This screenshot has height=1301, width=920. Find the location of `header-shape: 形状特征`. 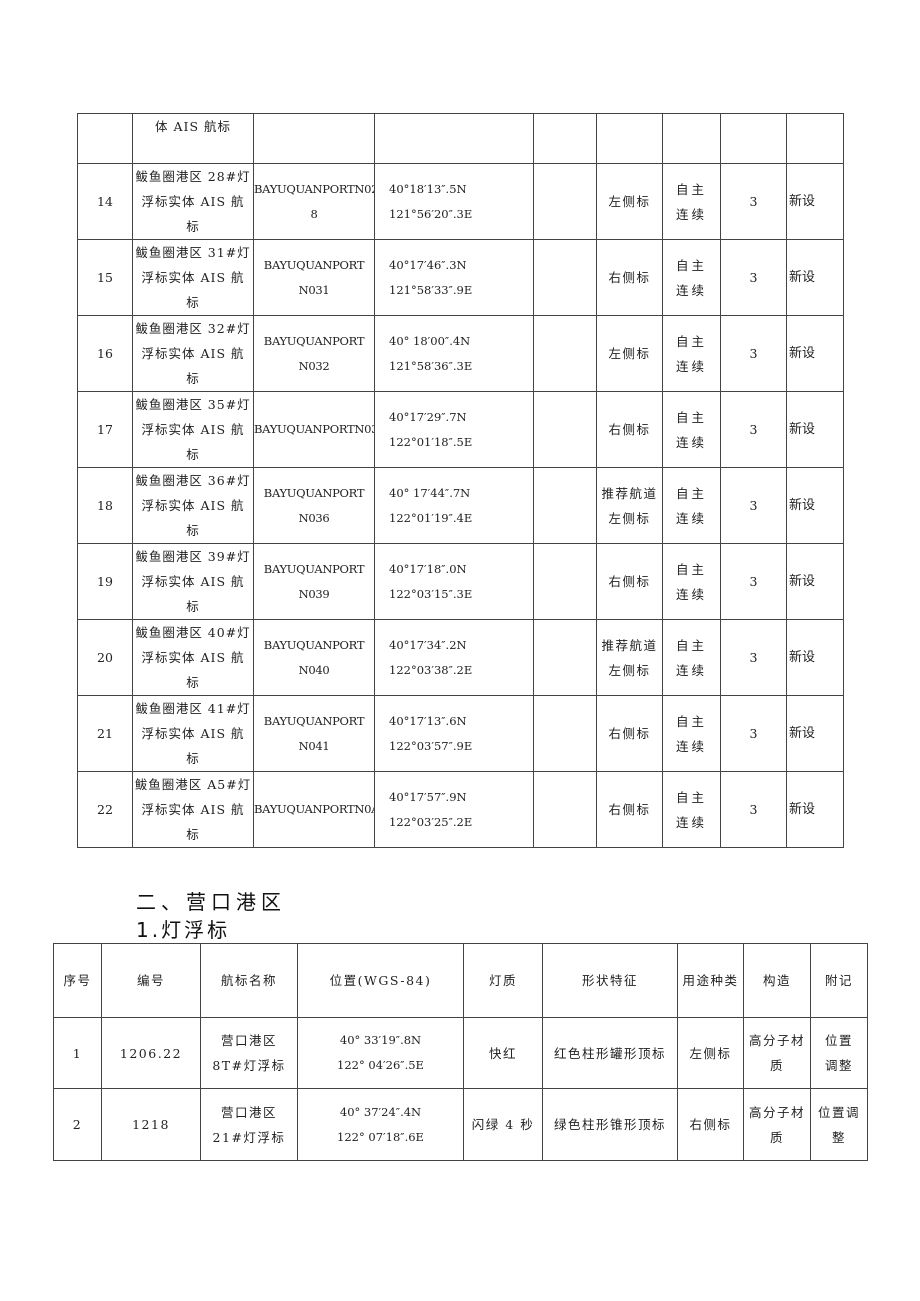

header-shape: 形状特征 is located at coordinates (610, 980).